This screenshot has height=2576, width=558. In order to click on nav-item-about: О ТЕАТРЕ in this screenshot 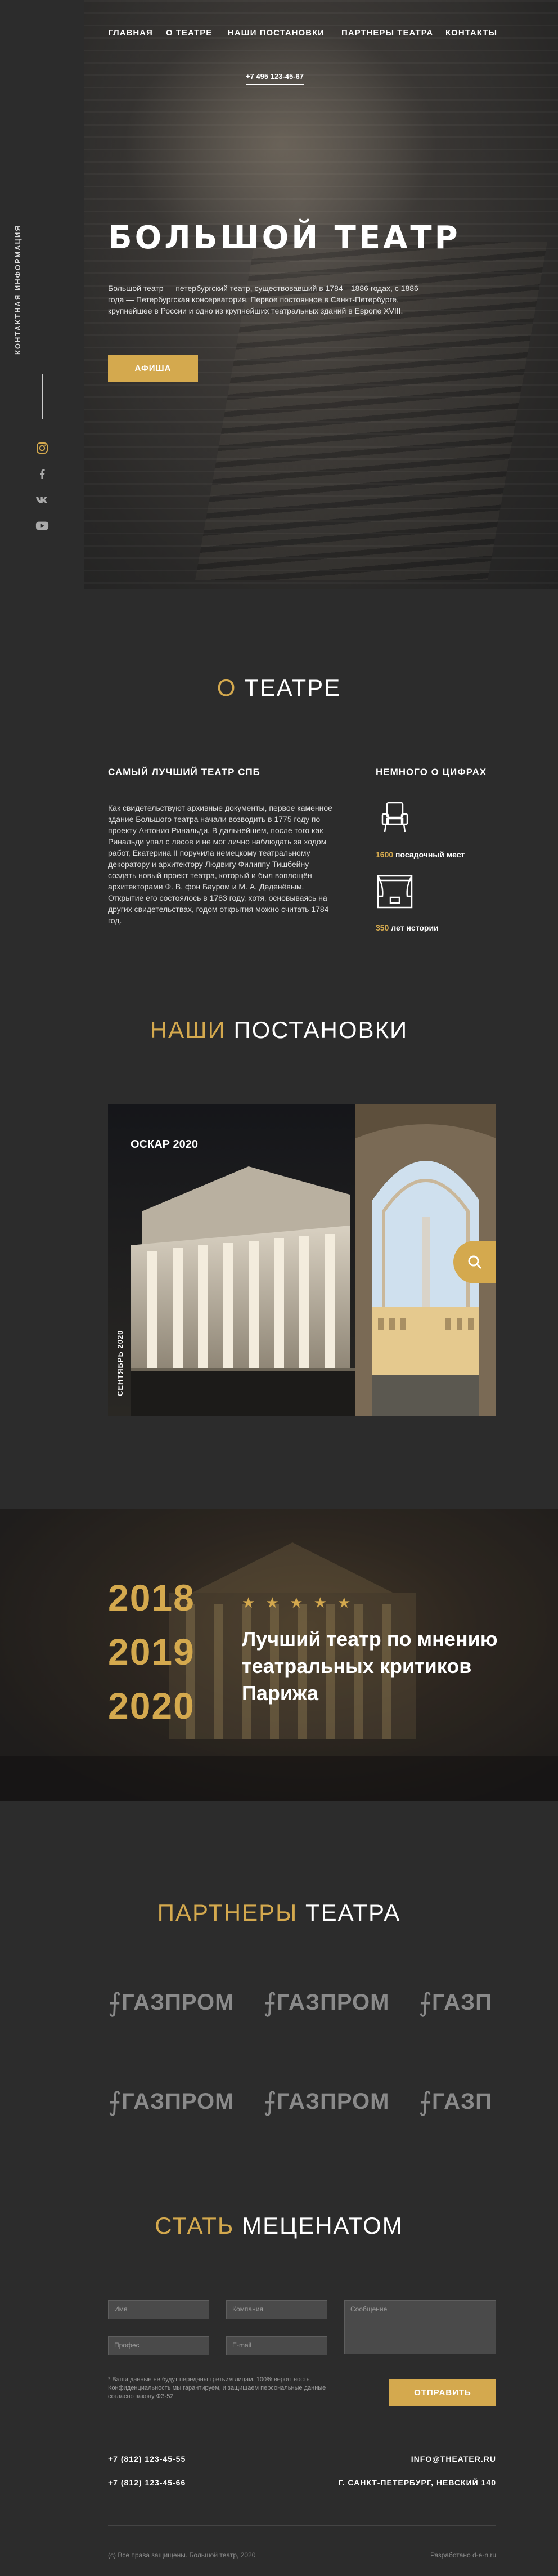, I will do `click(189, 33)`.